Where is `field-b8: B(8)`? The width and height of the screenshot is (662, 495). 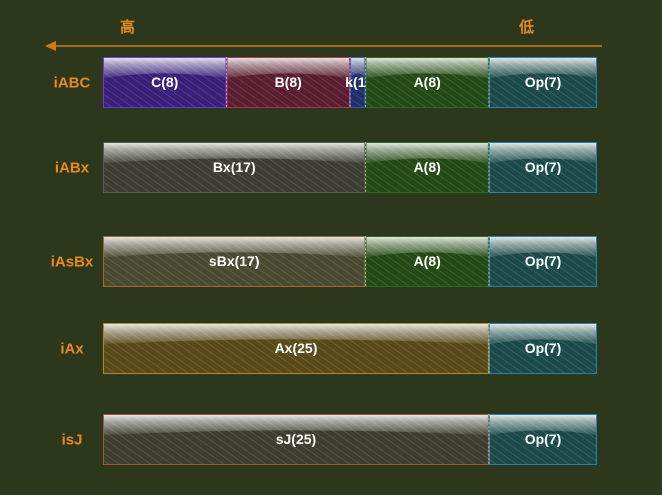 field-b8: B(8) is located at coordinates (288, 82).